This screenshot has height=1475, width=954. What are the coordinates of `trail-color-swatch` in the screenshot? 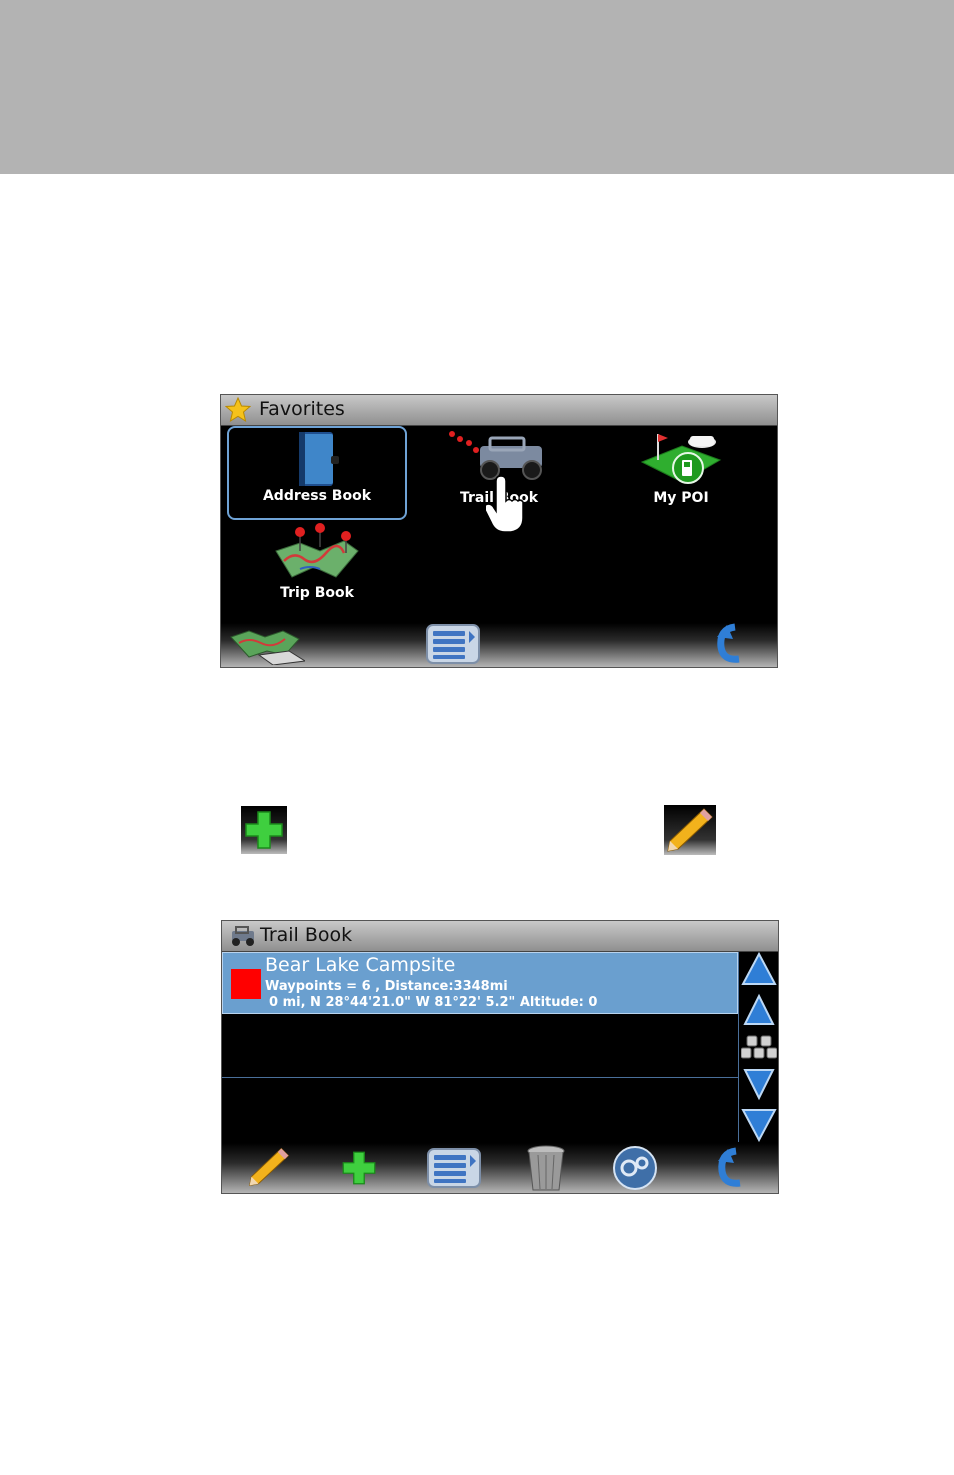 It's located at (246, 984).